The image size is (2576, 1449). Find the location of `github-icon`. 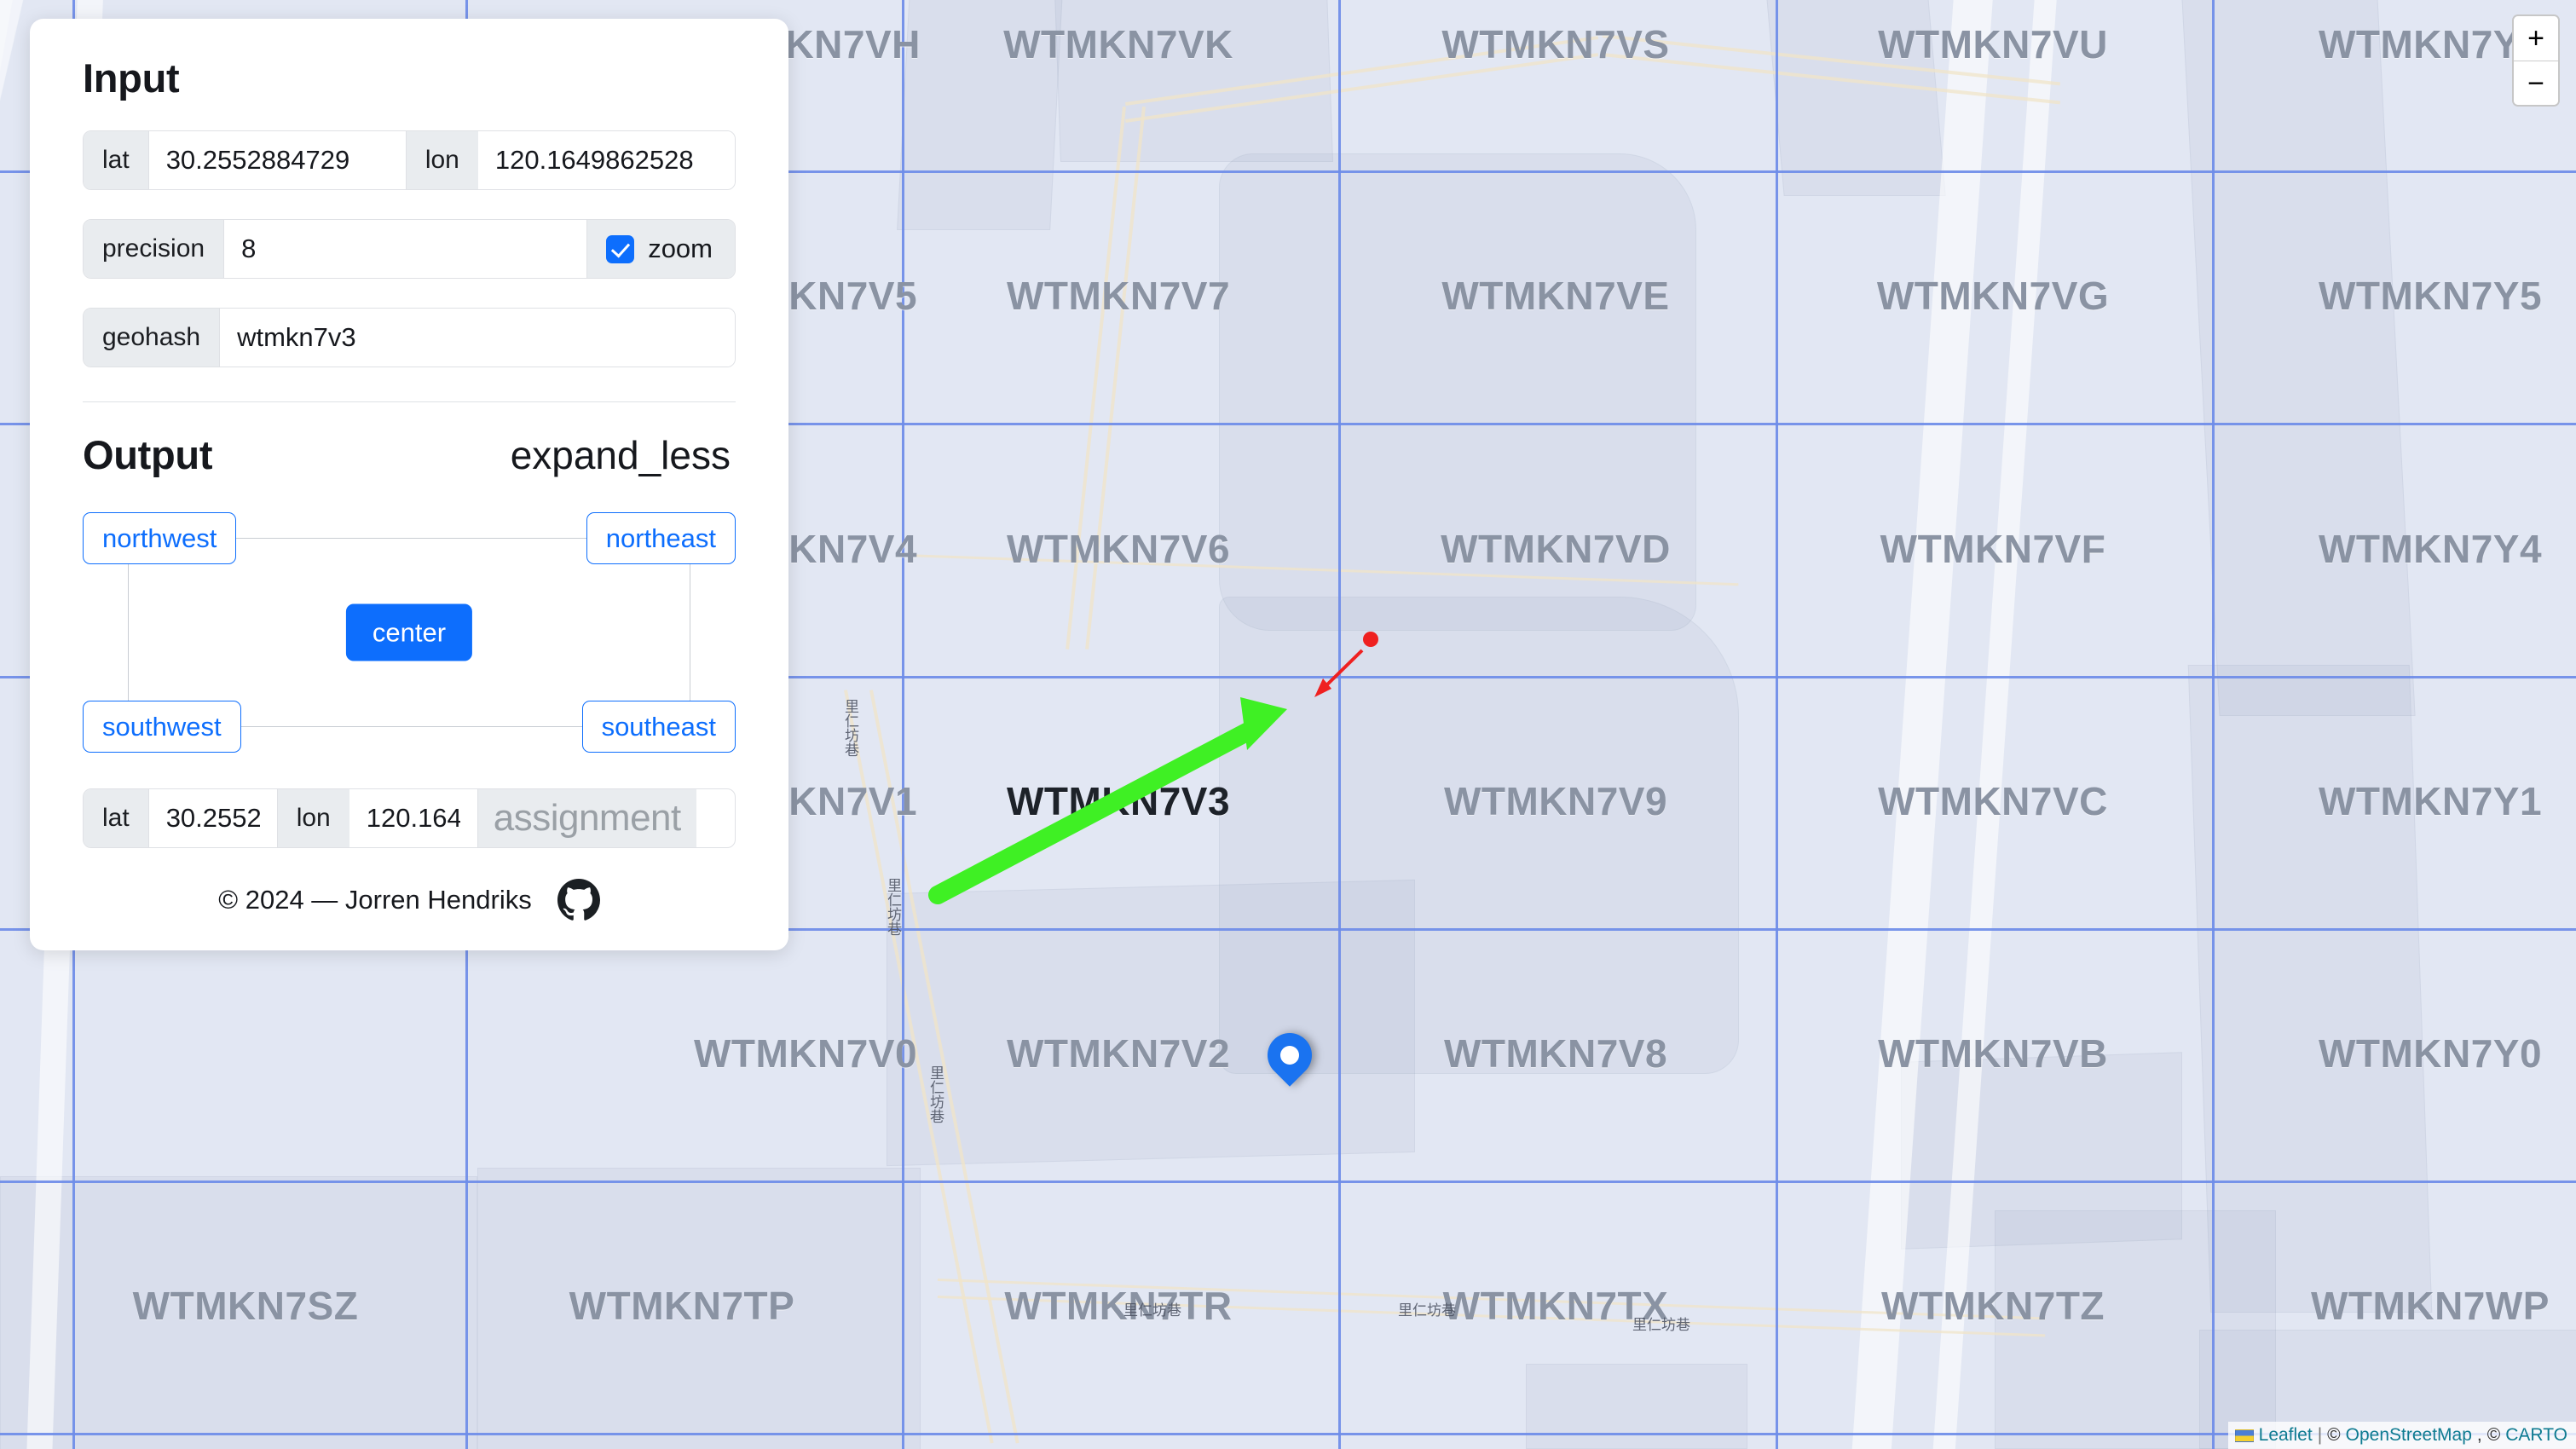

github-icon is located at coordinates (578, 900).